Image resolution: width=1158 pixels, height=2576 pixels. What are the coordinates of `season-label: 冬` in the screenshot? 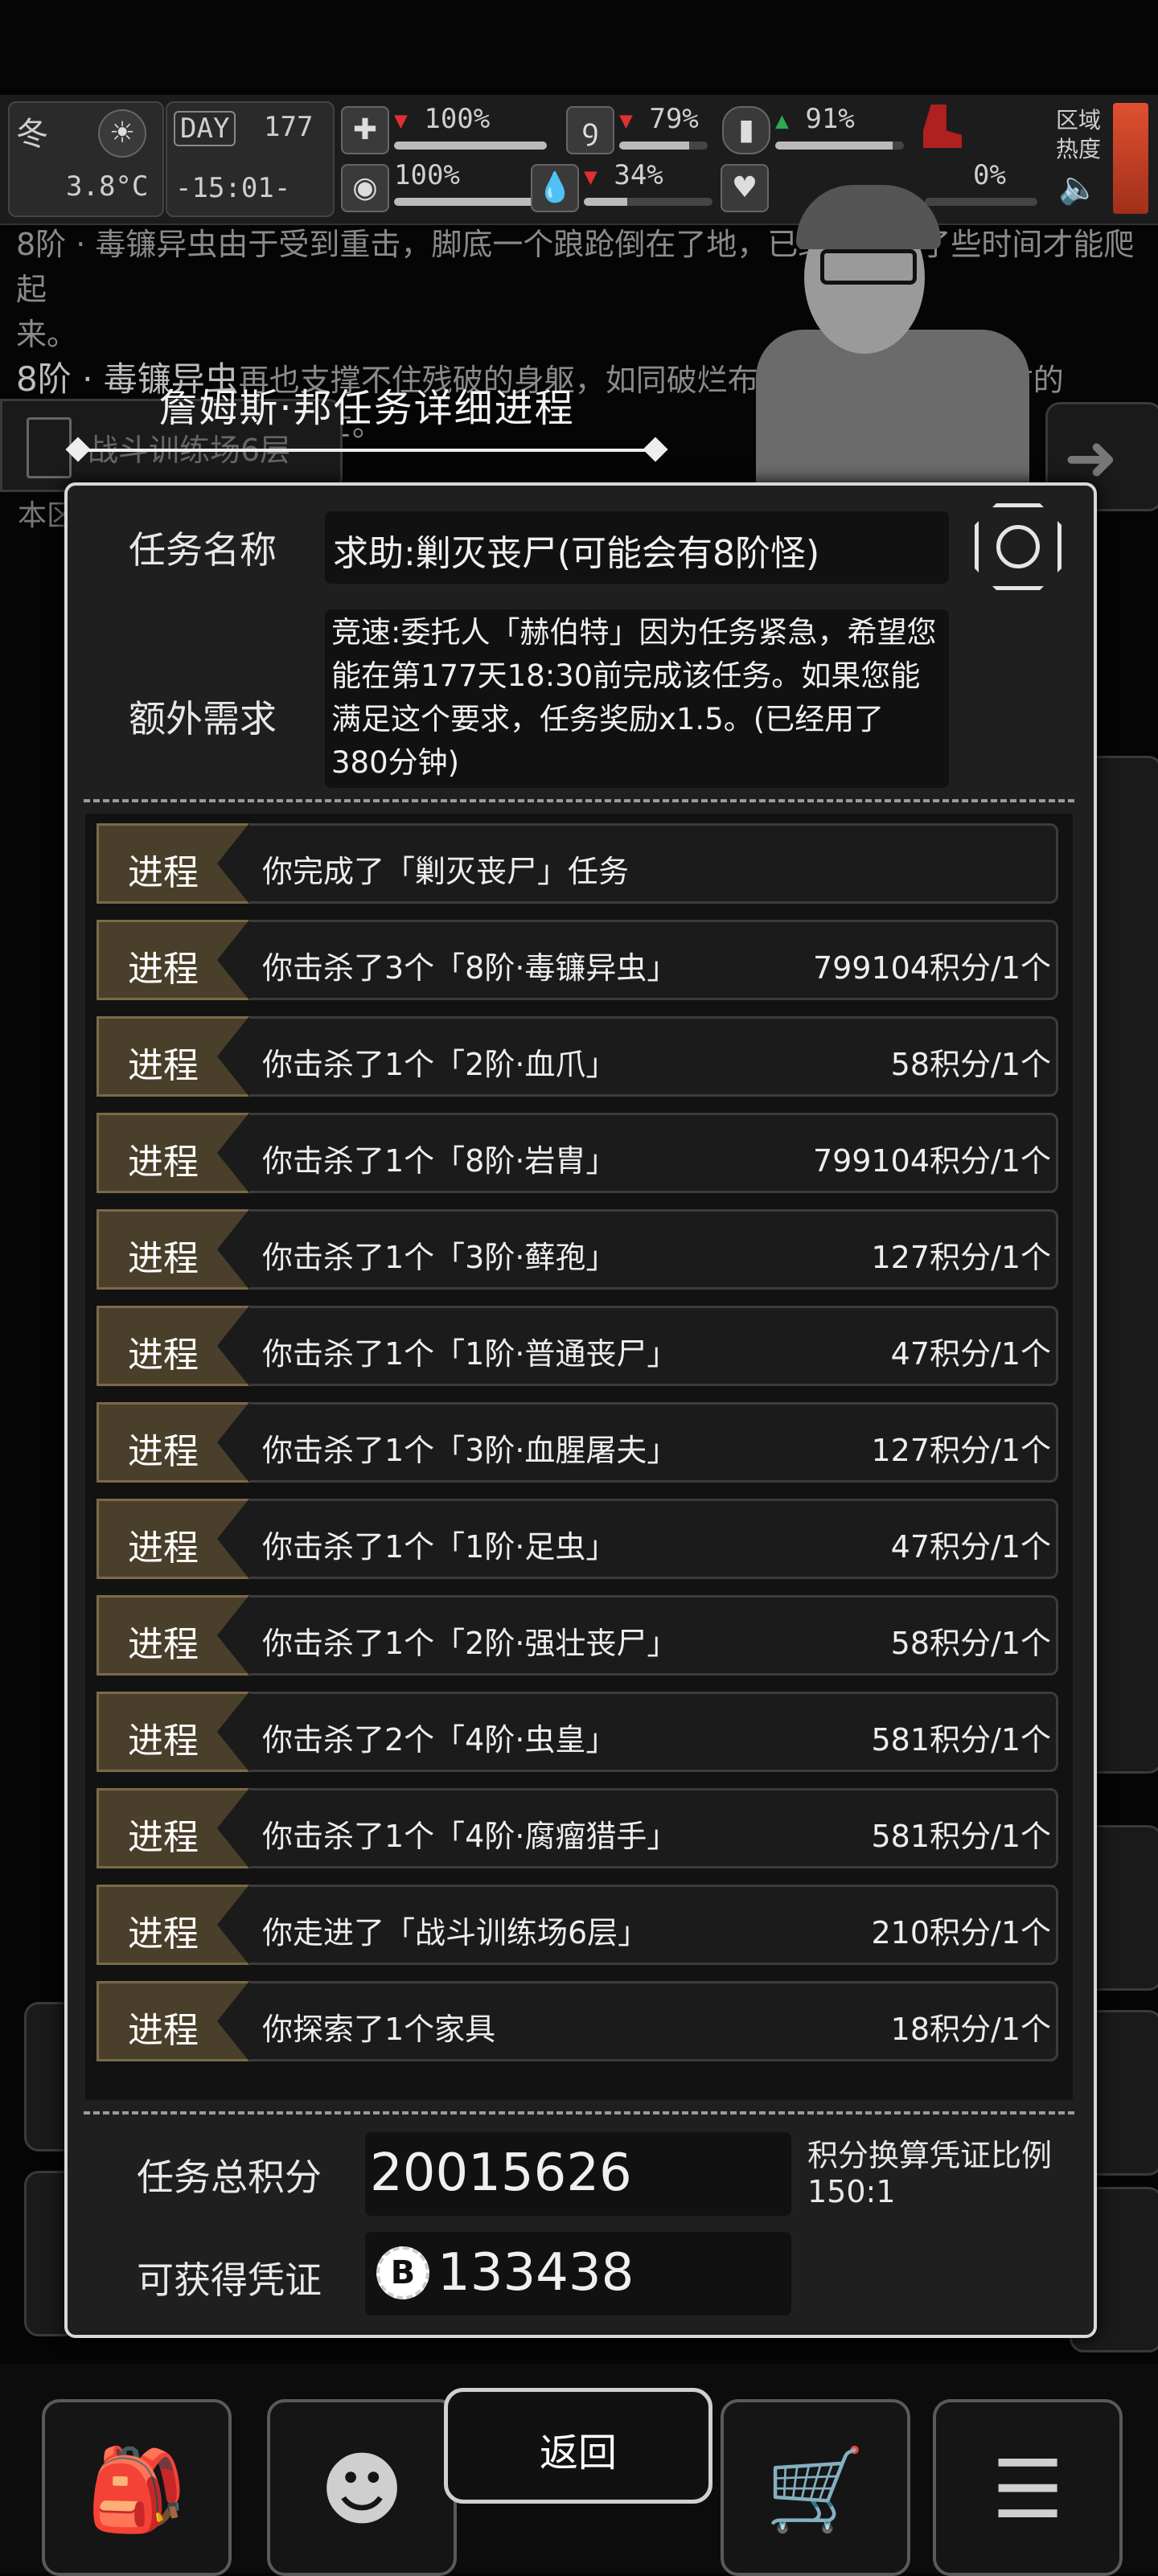 It's located at (32, 134).